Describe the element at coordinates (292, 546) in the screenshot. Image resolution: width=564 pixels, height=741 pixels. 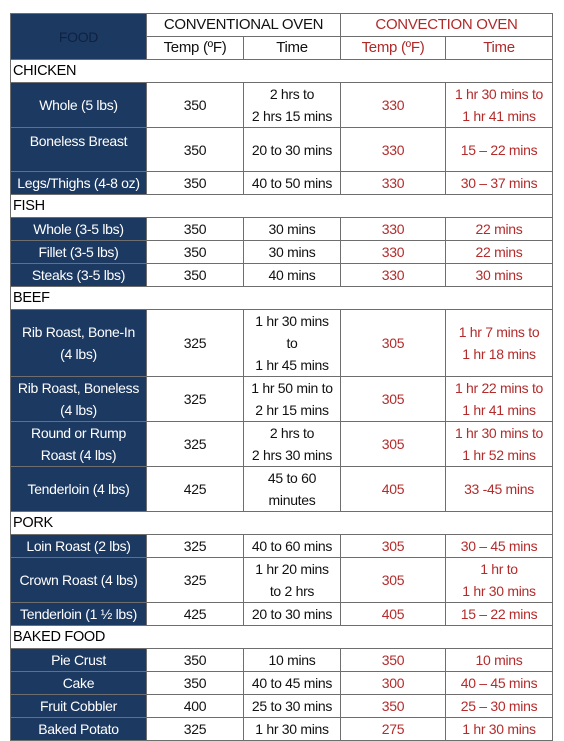
I see `cell-line: 40 to 60 mins` at that location.